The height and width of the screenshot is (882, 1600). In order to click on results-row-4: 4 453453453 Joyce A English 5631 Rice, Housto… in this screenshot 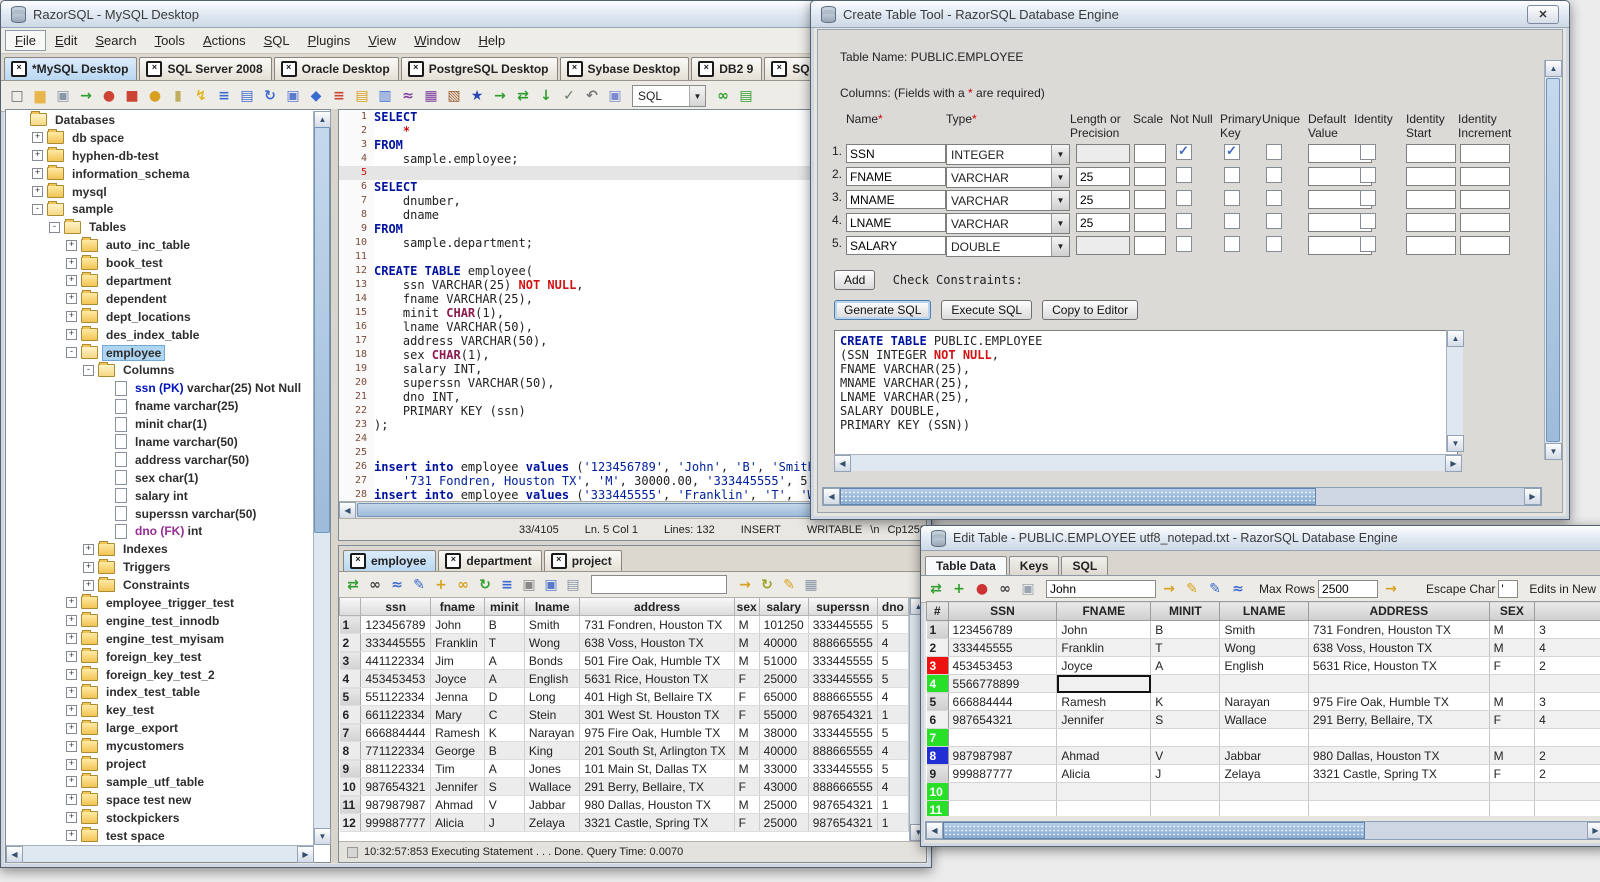, I will do `click(624, 678)`.